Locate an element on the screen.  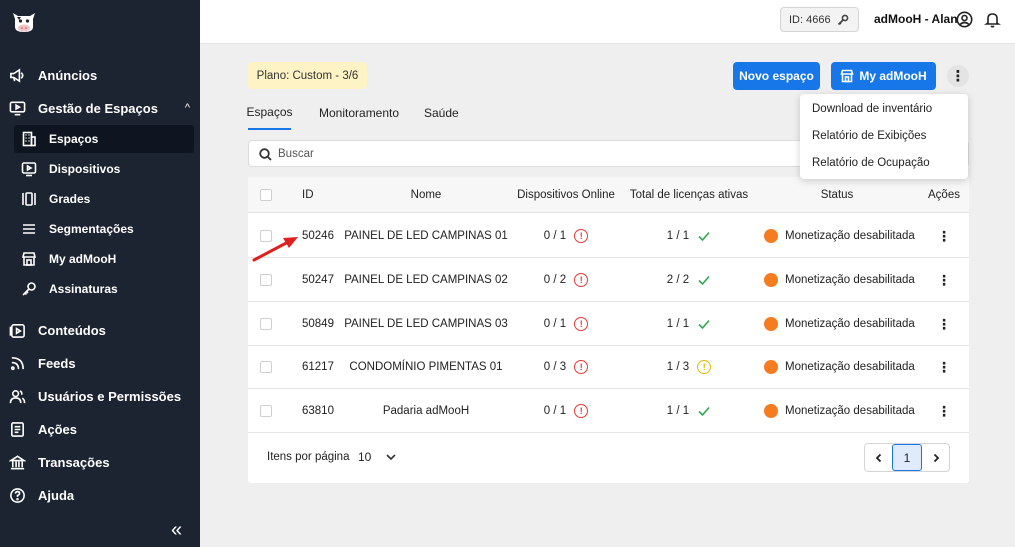
tab-espacos: Espaços is located at coordinates (269, 113).